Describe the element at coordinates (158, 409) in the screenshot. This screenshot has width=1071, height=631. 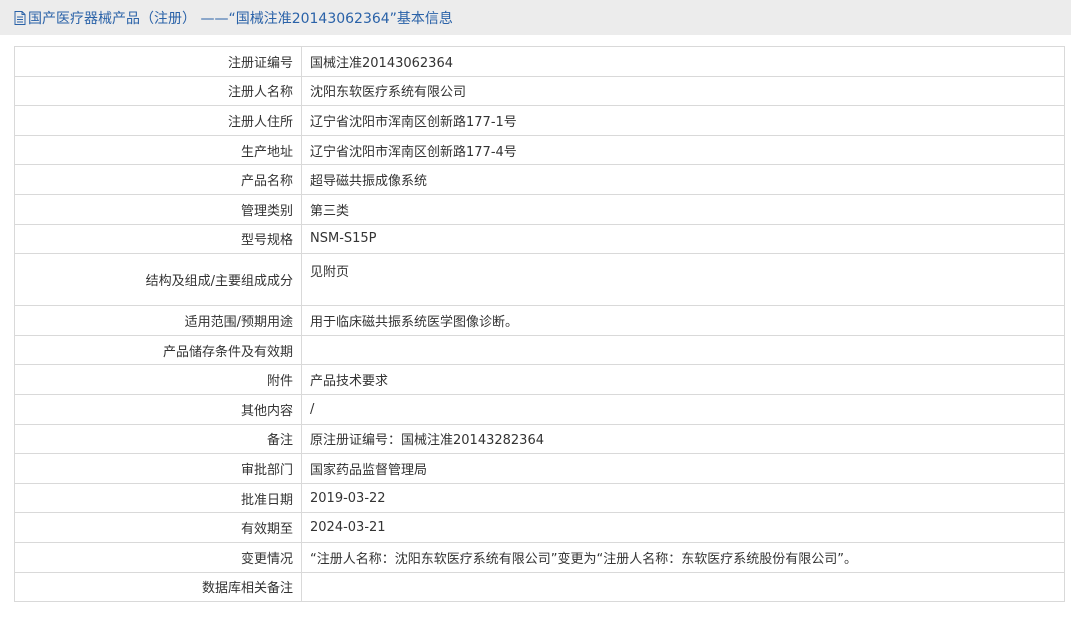
I see `row-label: 其他内容` at that location.